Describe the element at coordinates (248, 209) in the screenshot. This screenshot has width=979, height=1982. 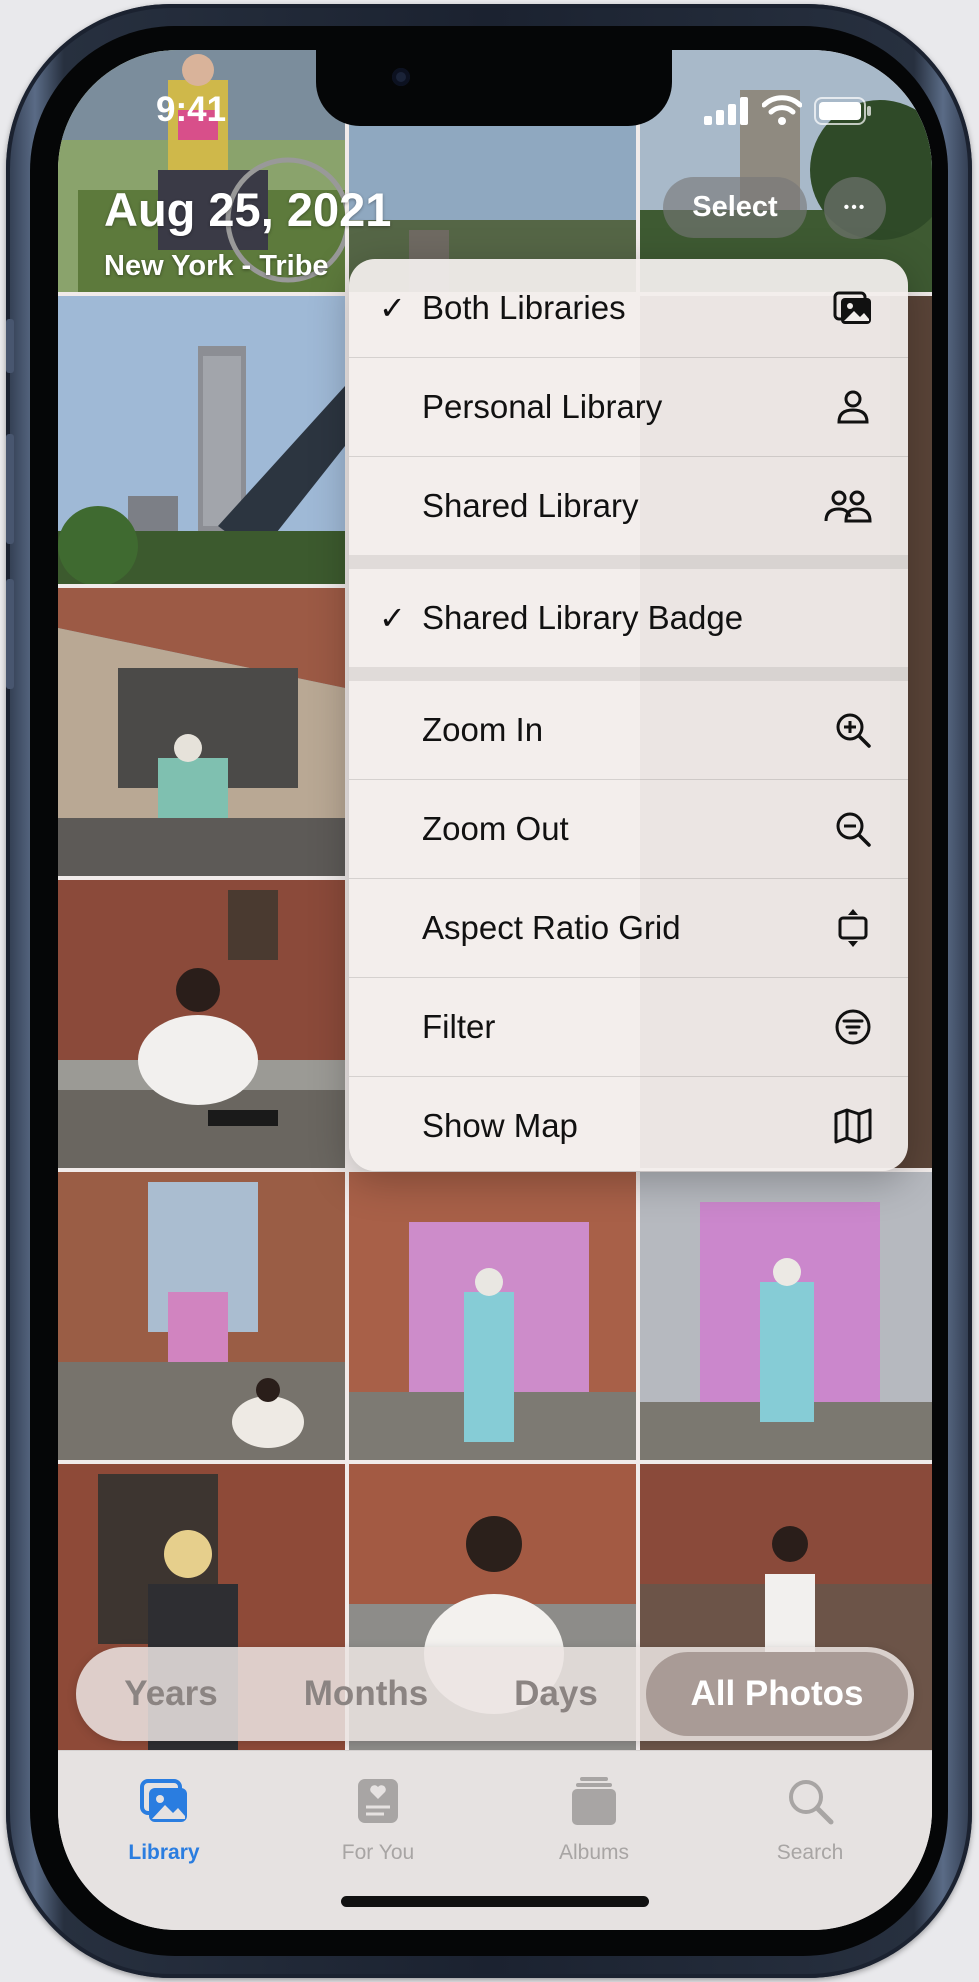
I see `date-title: Aug 25, 2021` at that location.